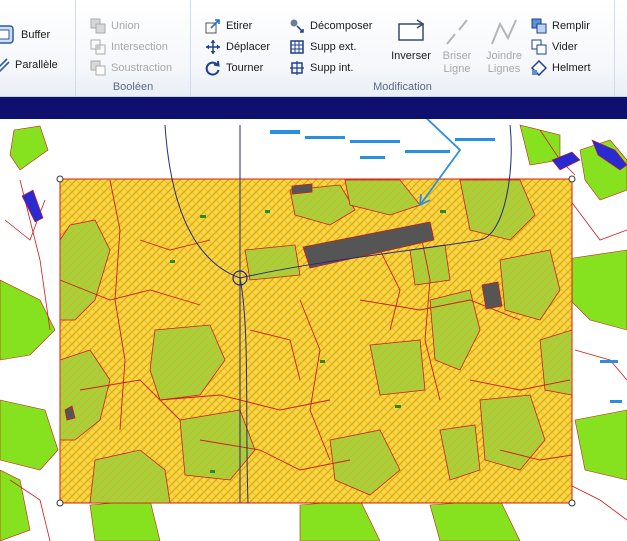  What do you see at coordinates (457, 56) in the screenshot?
I see `break-line-label-1: Briser` at bounding box center [457, 56].